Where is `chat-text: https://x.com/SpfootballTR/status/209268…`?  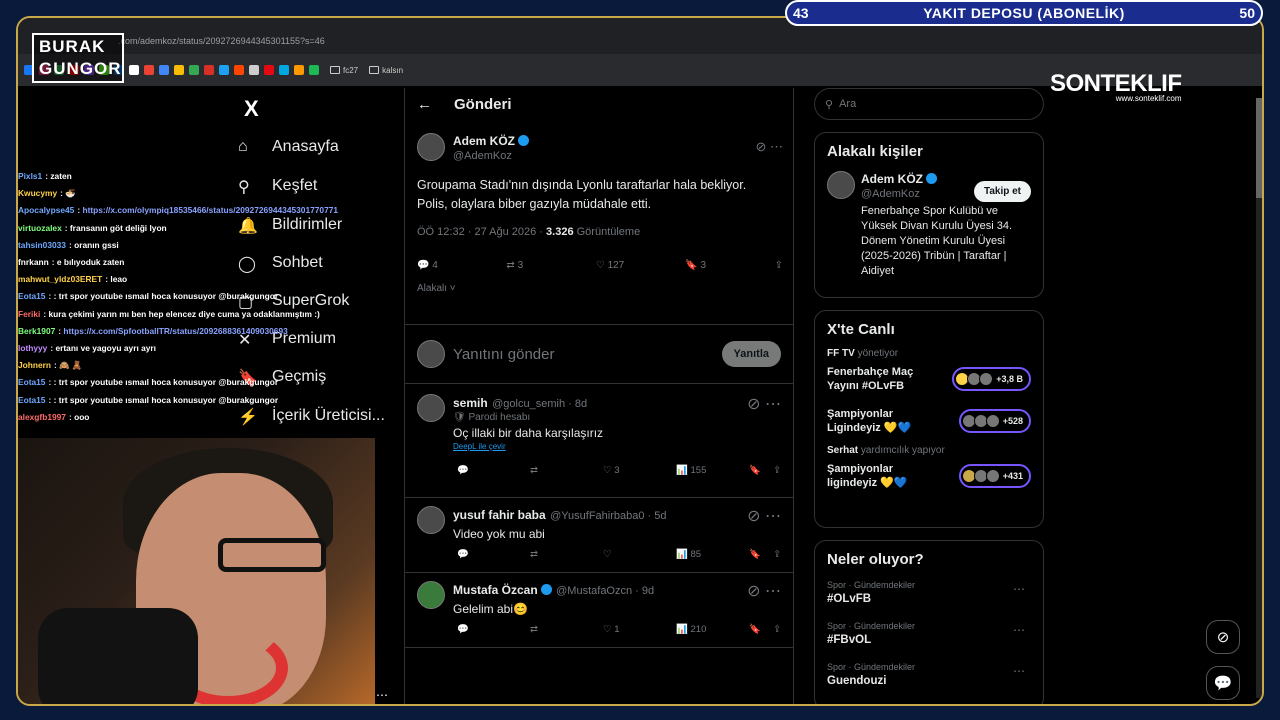
chat-text: https://x.com/SpfootballTR/status/209268… is located at coordinates (175, 331).